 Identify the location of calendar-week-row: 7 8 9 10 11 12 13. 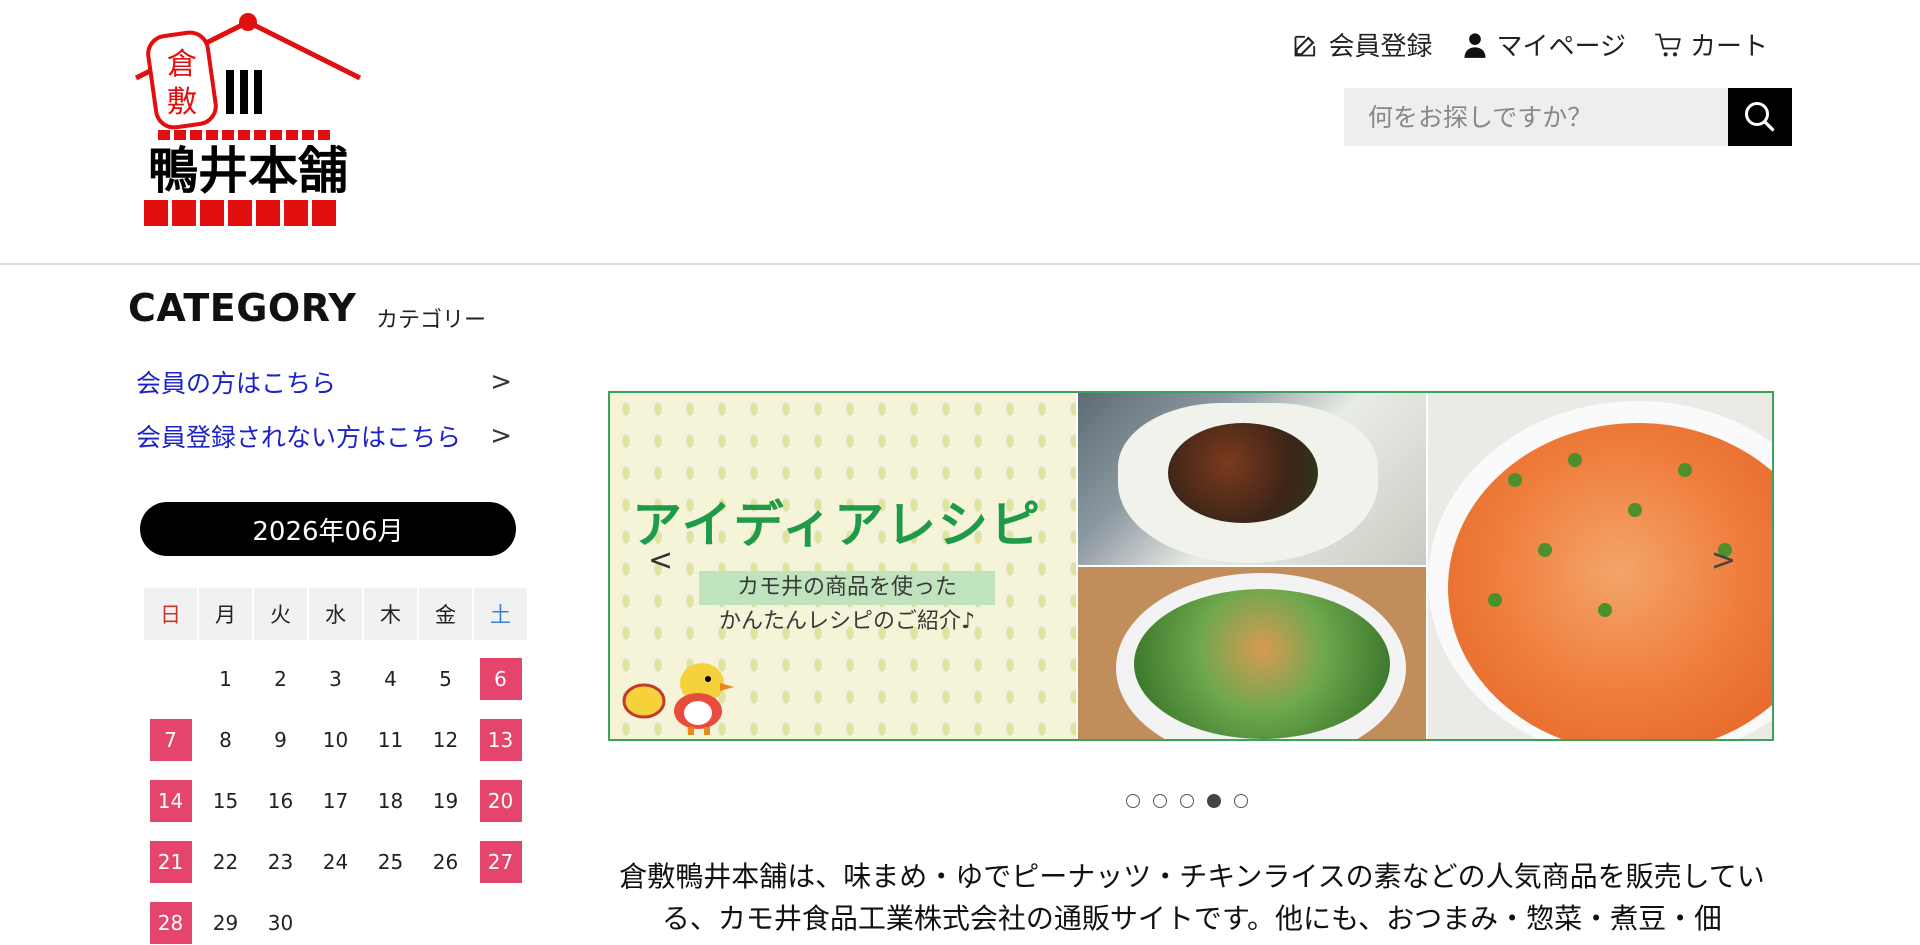
(335, 731).